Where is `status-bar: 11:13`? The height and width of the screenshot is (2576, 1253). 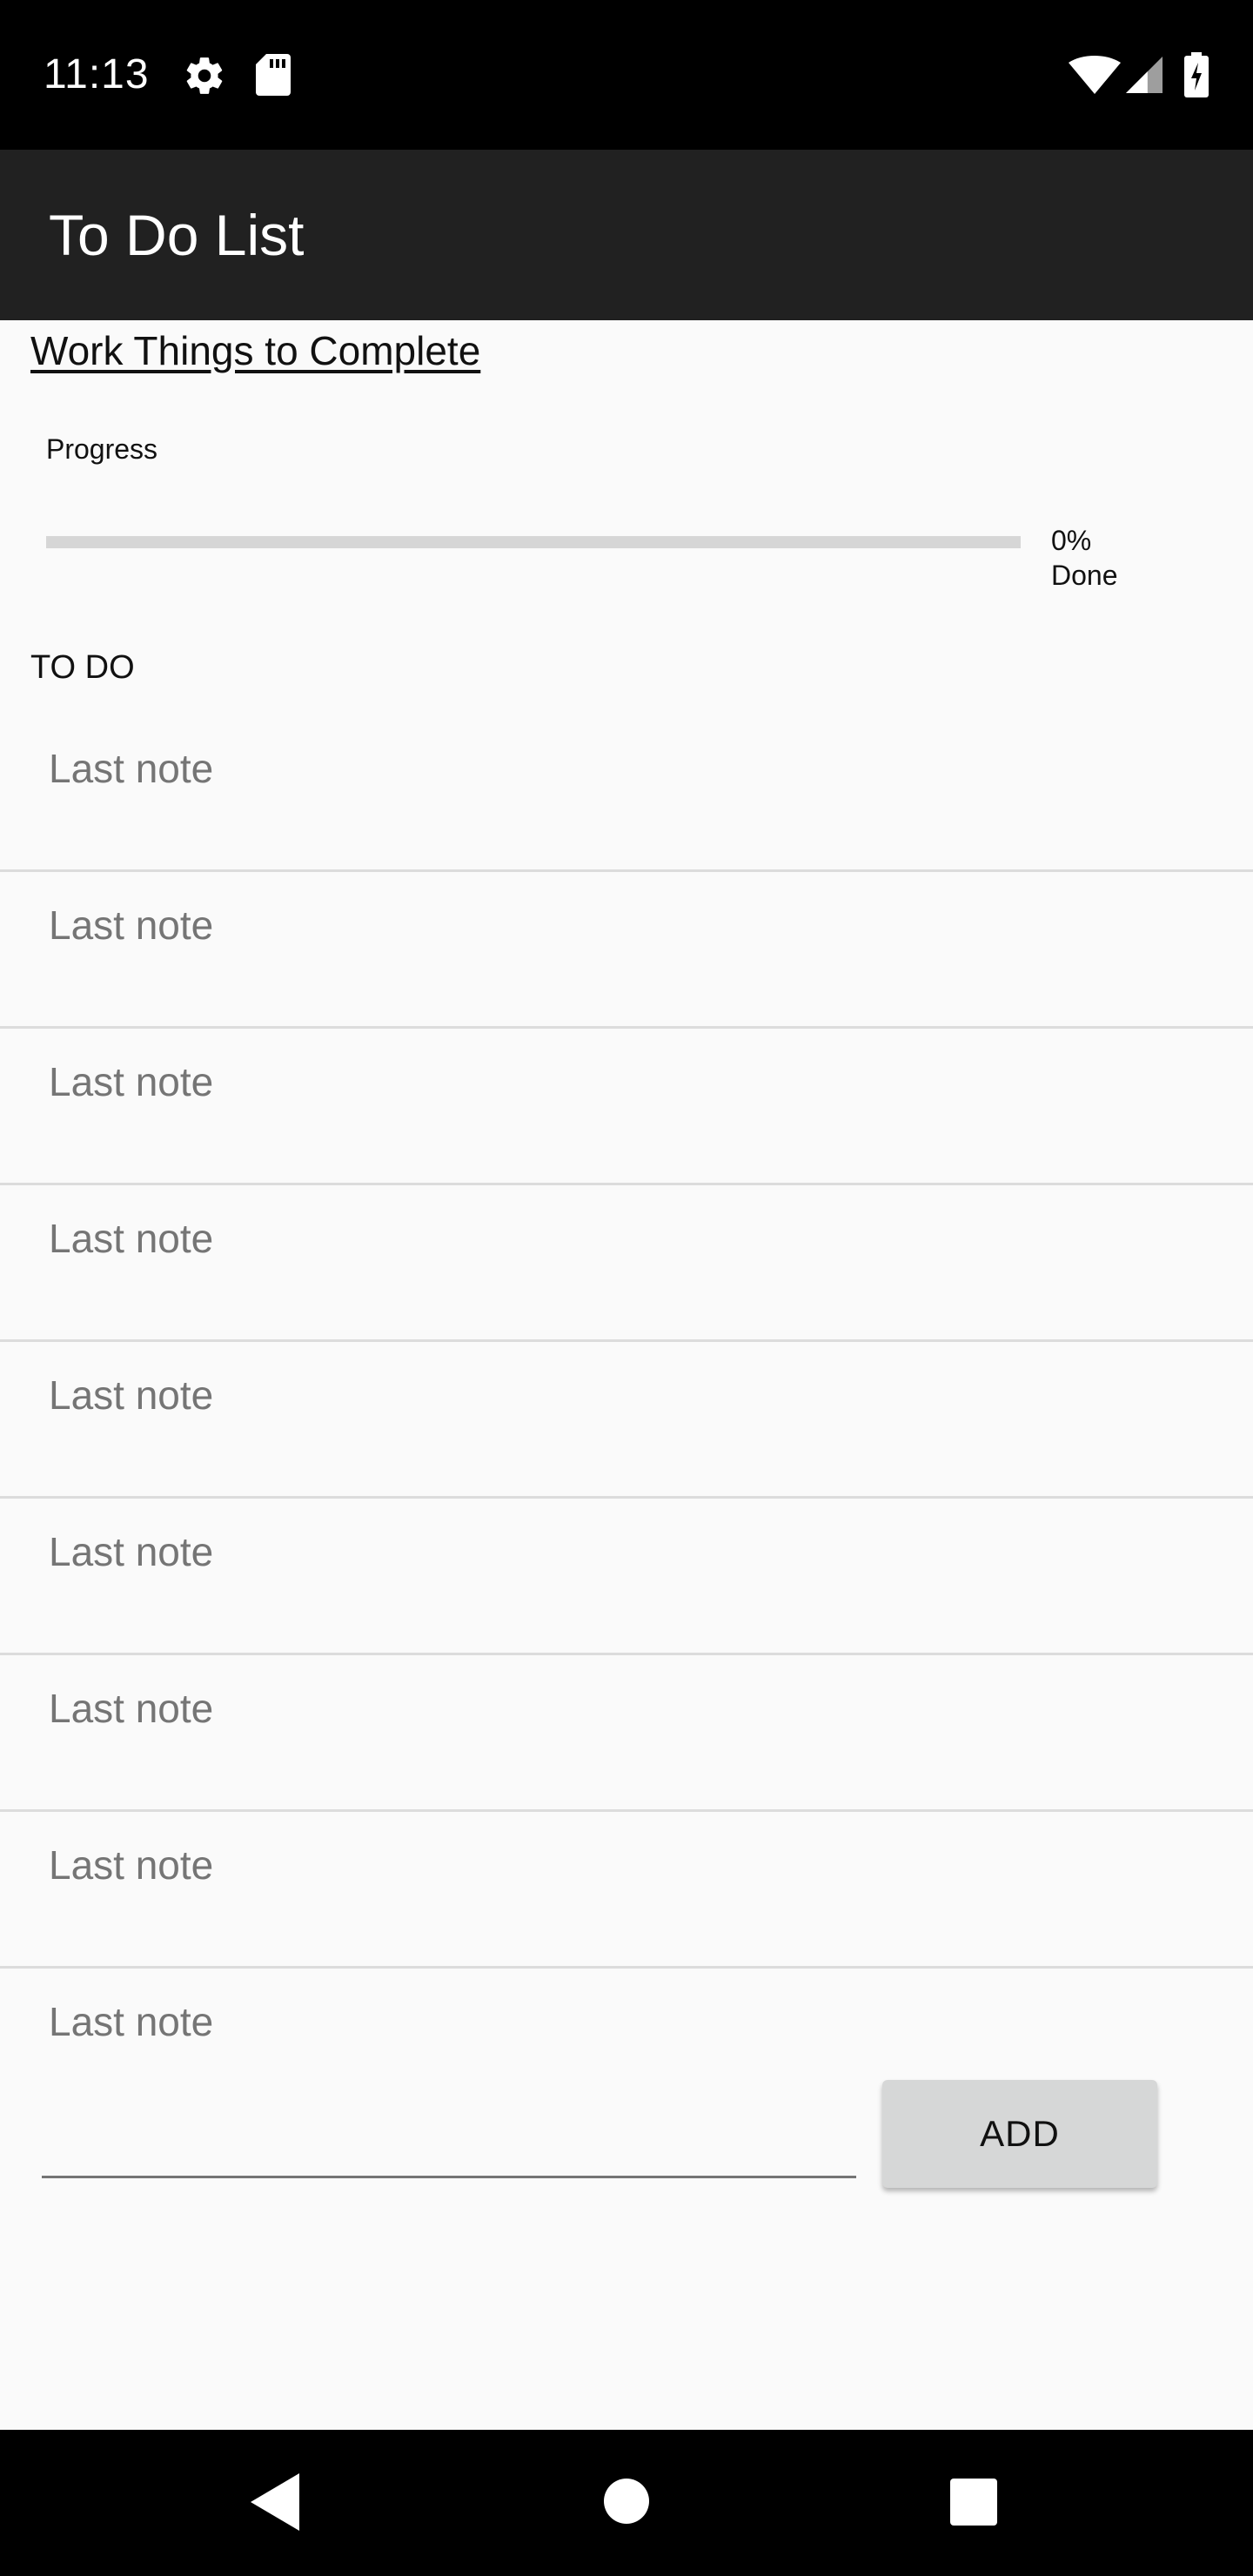
status-bar: 11:13 is located at coordinates (626, 75).